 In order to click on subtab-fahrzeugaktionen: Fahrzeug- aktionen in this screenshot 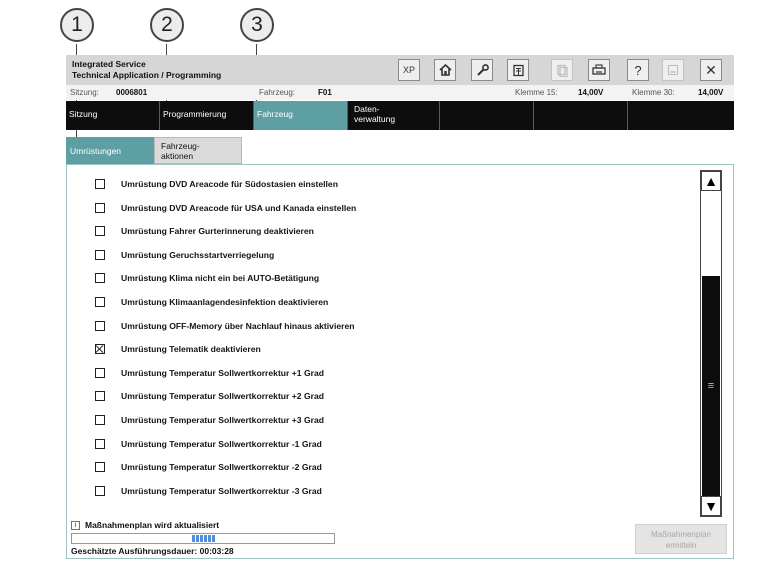, I will do `click(198, 150)`.